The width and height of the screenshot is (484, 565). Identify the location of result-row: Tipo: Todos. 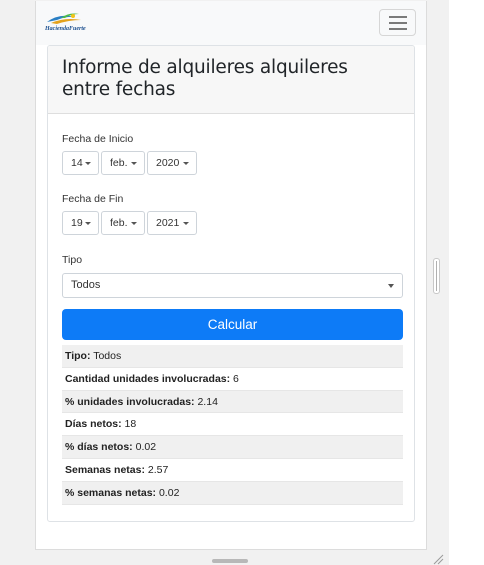
(232, 356).